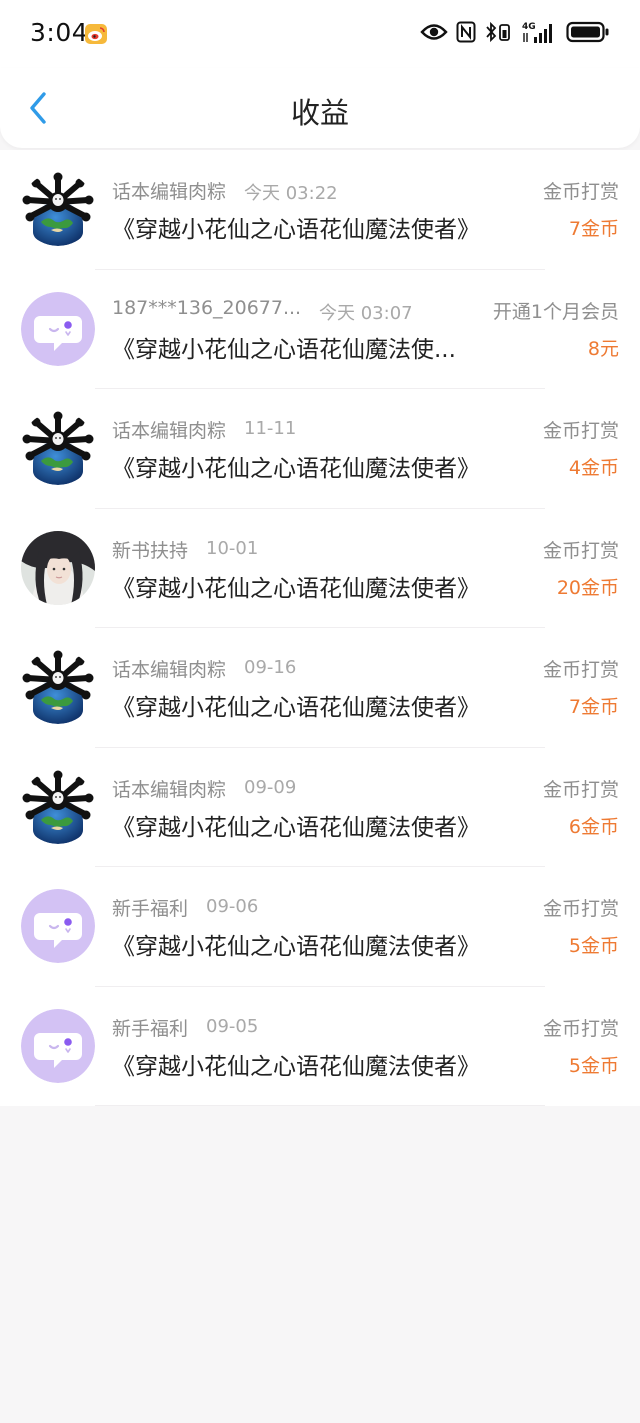 The width and height of the screenshot is (640, 1423). Describe the element at coordinates (319, 113) in the screenshot. I see `page-title: 收益` at that location.